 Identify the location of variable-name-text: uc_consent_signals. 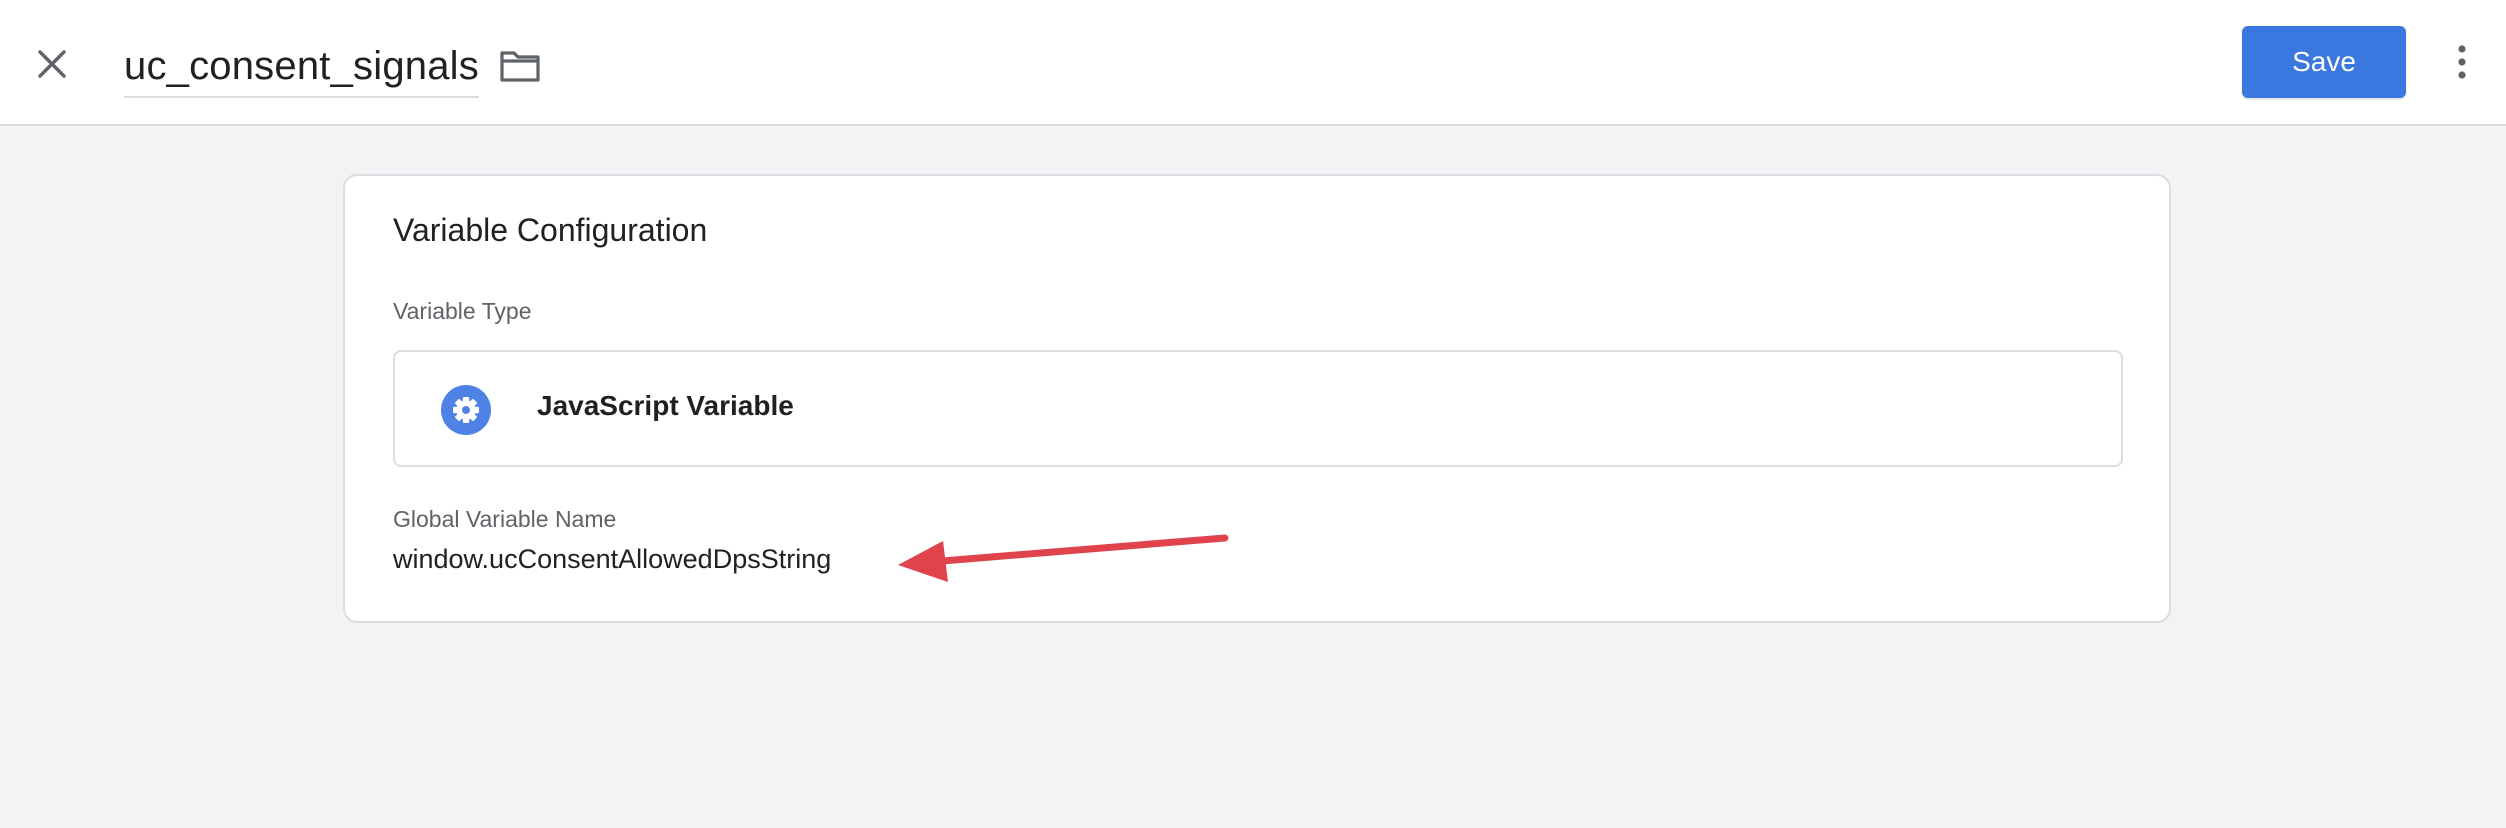
(301, 65).